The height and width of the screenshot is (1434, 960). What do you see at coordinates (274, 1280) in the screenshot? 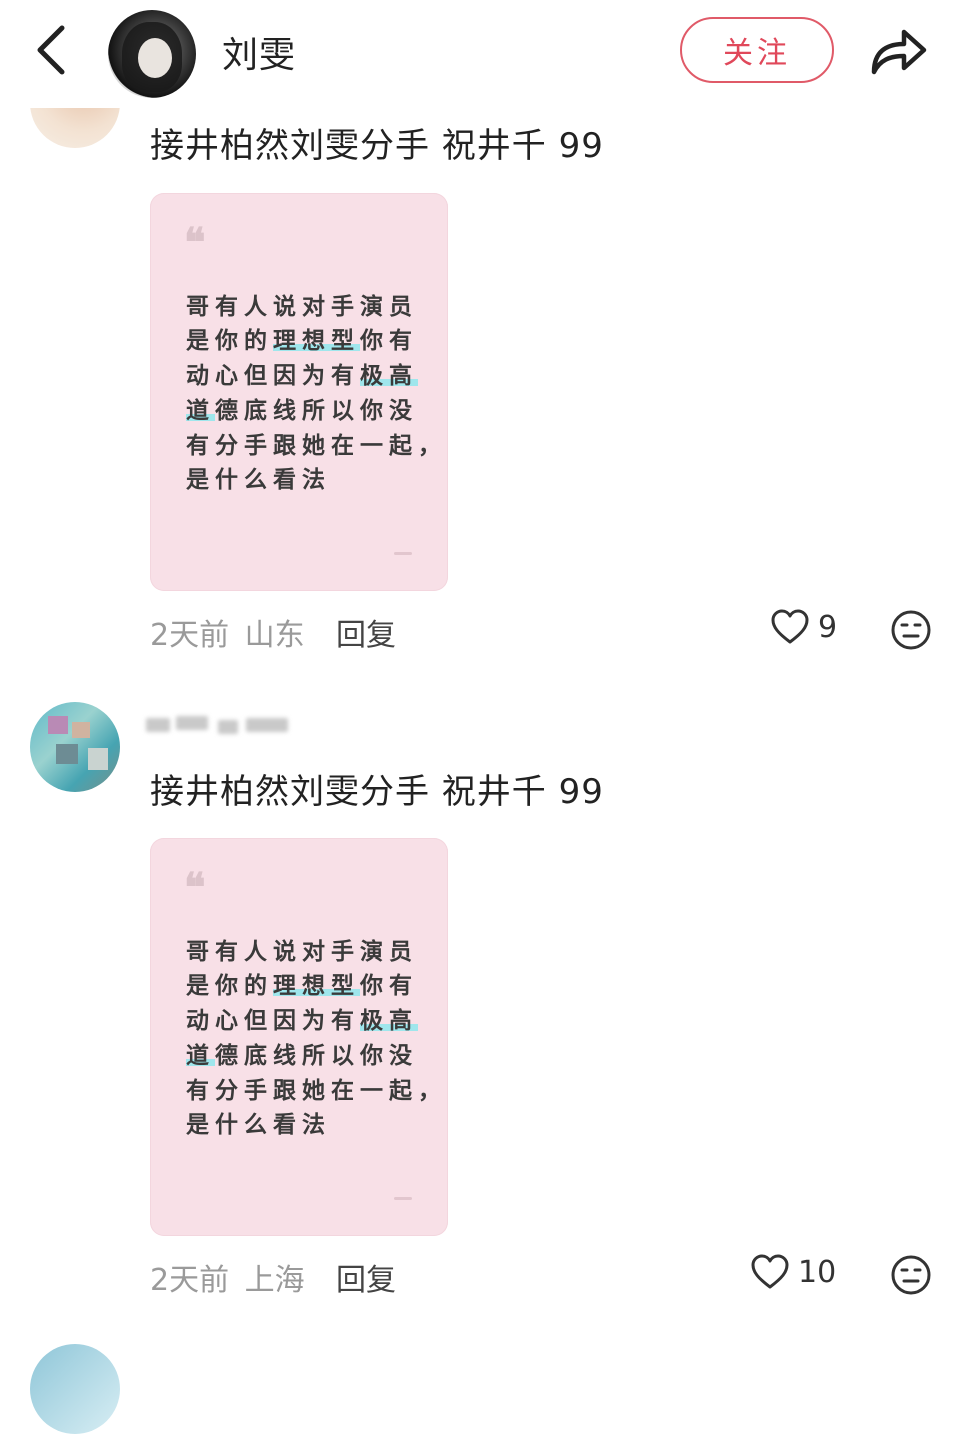
I see `comment-location: 上海` at bounding box center [274, 1280].